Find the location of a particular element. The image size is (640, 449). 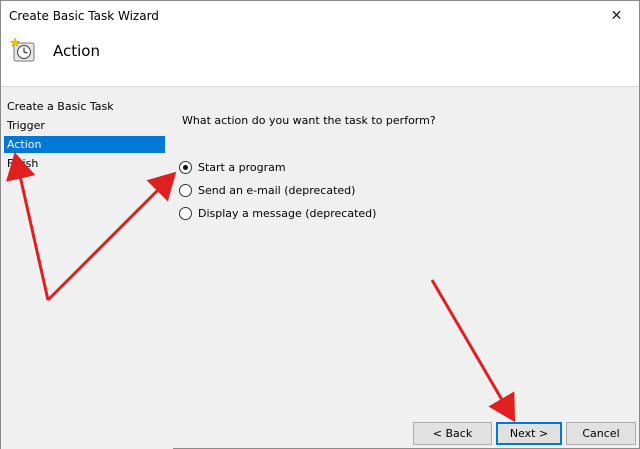

start-program-radio is located at coordinates (185, 167).